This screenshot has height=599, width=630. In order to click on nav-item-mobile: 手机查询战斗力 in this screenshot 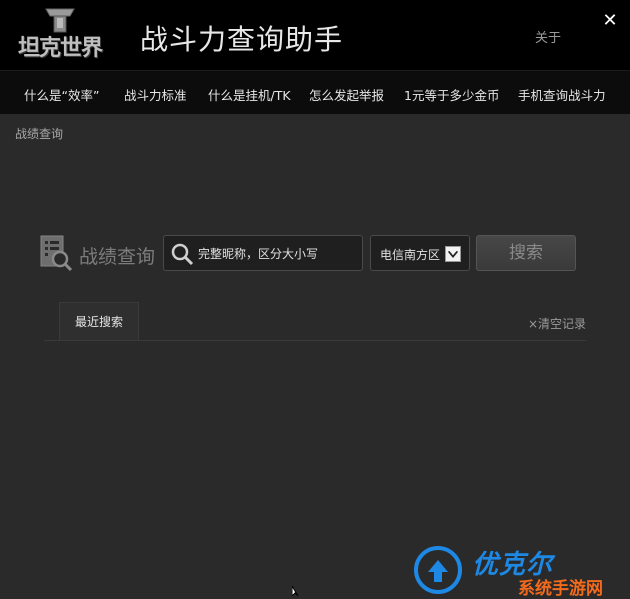, I will do `click(562, 94)`.